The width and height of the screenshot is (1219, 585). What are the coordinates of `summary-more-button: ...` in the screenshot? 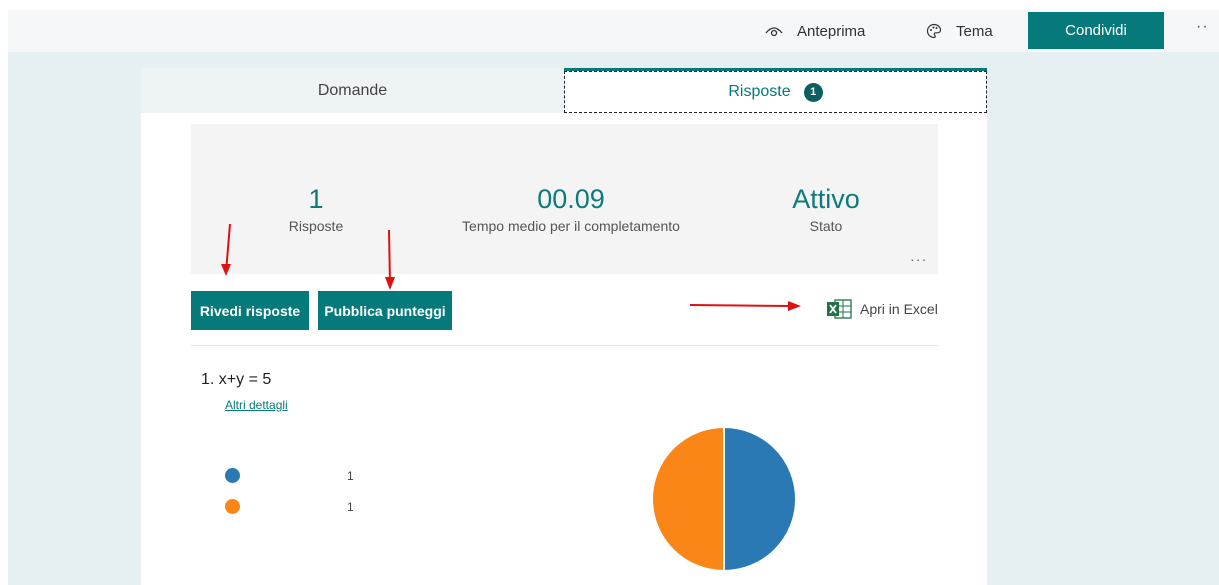 It's located at (919, 256).